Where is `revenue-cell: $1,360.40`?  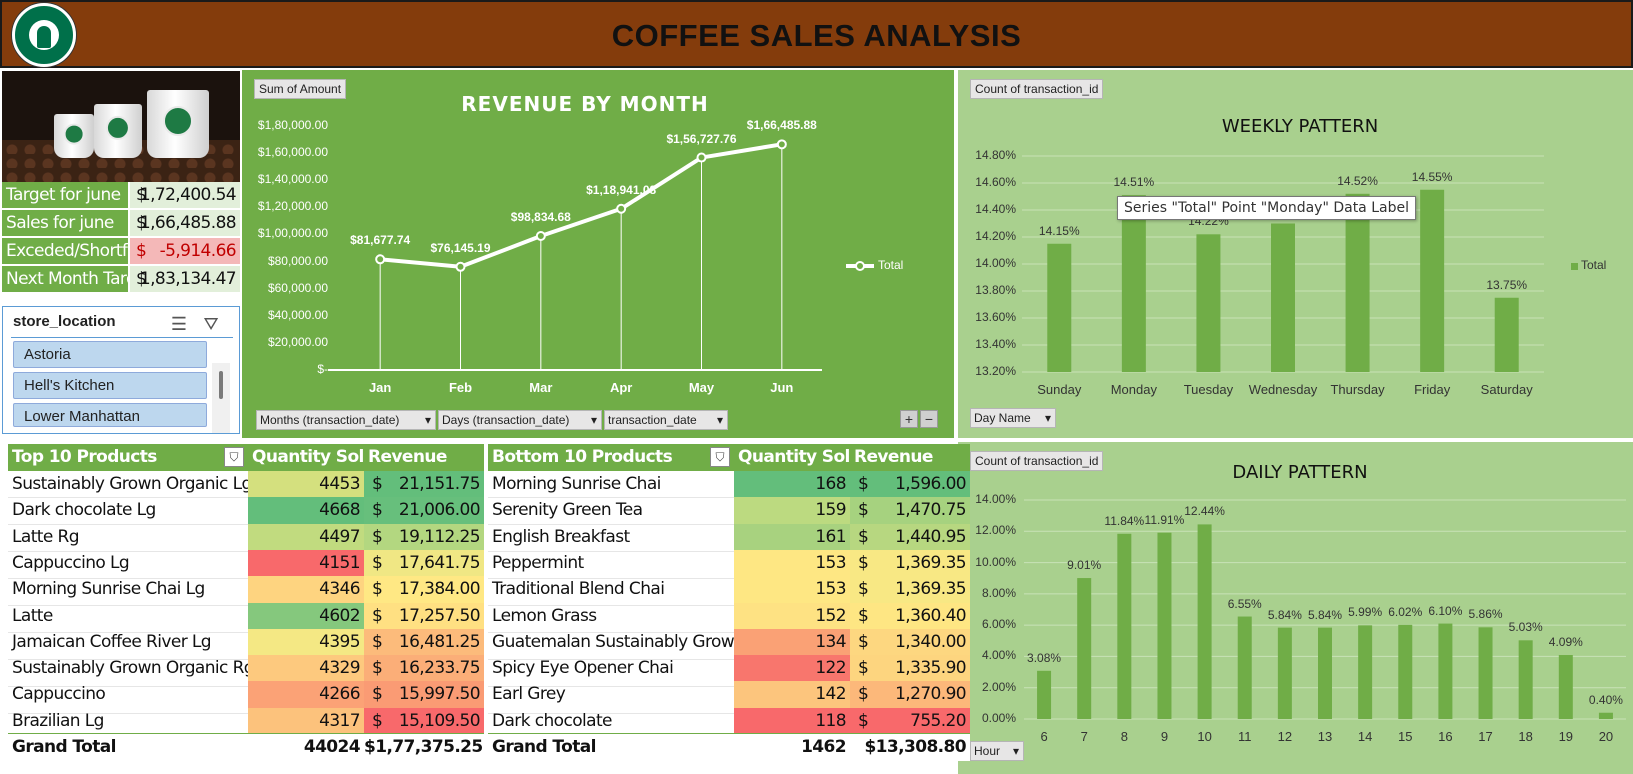
revenue-cell: $1,360.40 is located at coordinates (910, 616).